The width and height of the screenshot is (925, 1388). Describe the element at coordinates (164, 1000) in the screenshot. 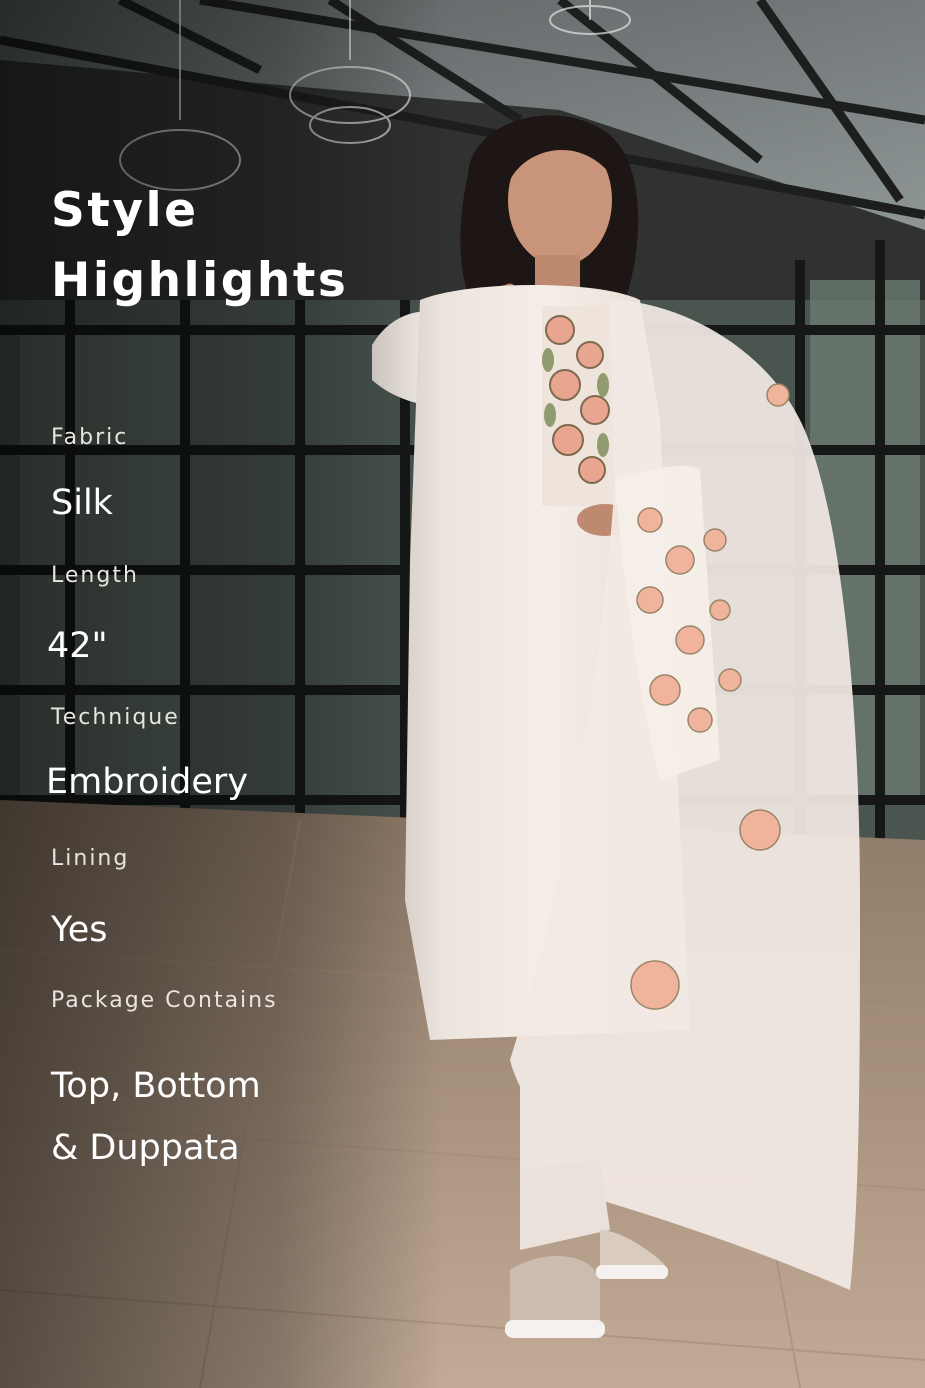

I see `package-contains-label: Package Contains` at that location.